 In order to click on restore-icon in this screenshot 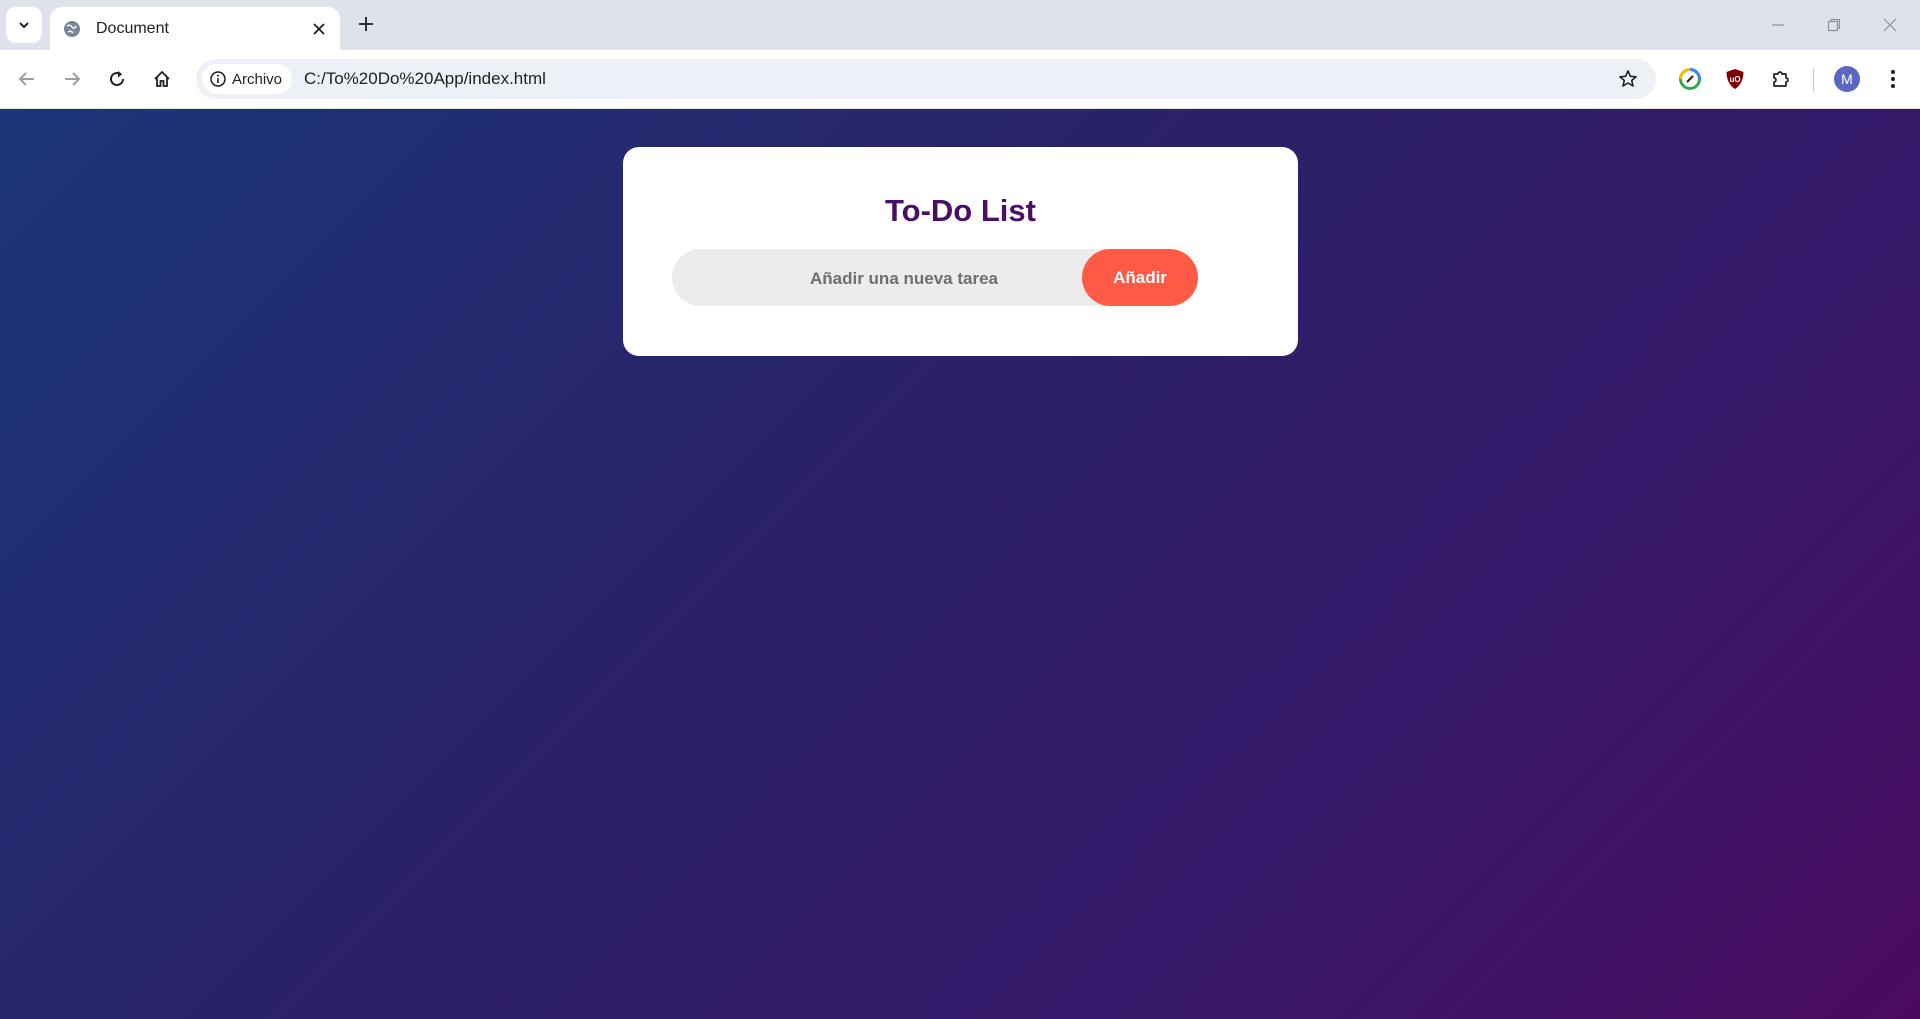, I will do `click(1834, 25)`.